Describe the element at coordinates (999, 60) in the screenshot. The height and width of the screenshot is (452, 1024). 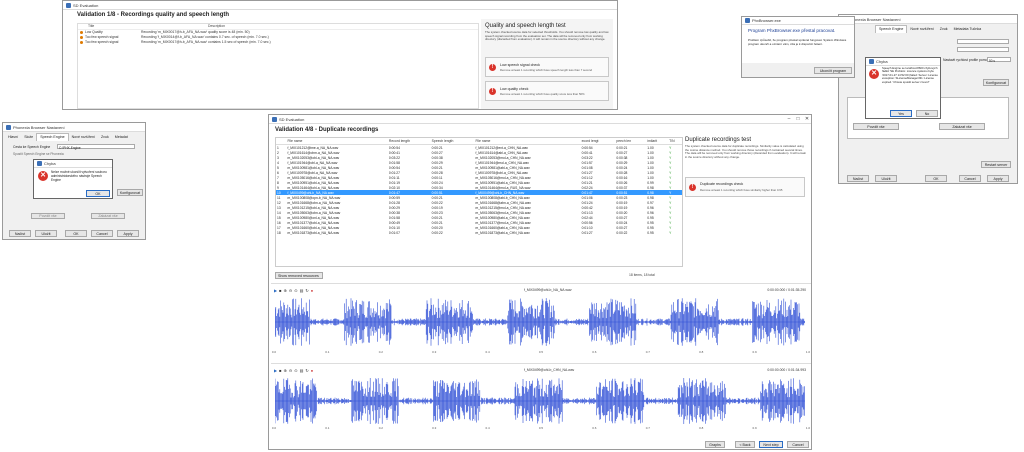
I see `profile-field: 50 s` at that location.